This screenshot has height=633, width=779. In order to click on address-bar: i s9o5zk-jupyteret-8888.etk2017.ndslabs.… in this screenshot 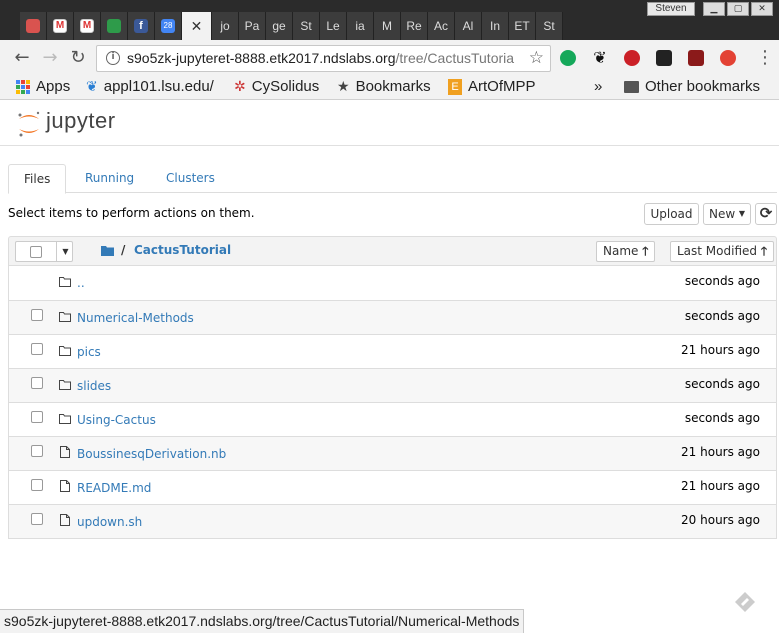, I will do `click(323, 58)`.